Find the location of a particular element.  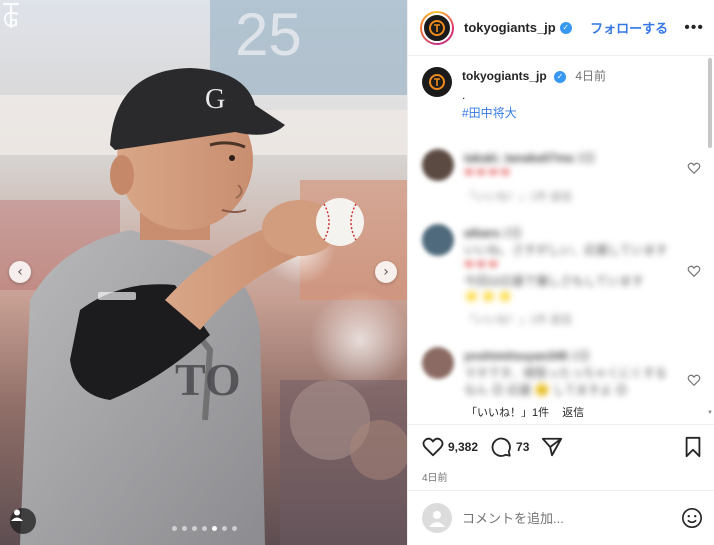

comment-text: いいね、さすがしい、応援しています is located at coordinates (566, 250).